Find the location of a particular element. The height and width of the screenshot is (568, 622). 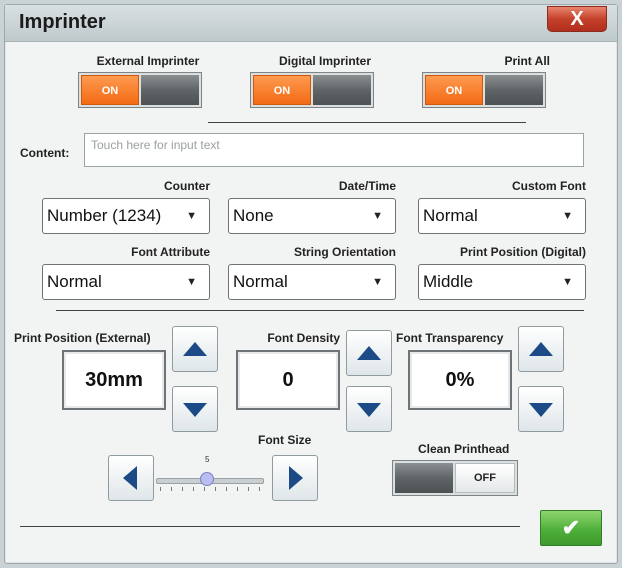

digital-imprinter-label: Digital Imprinter is located at coordinates (324, 61).